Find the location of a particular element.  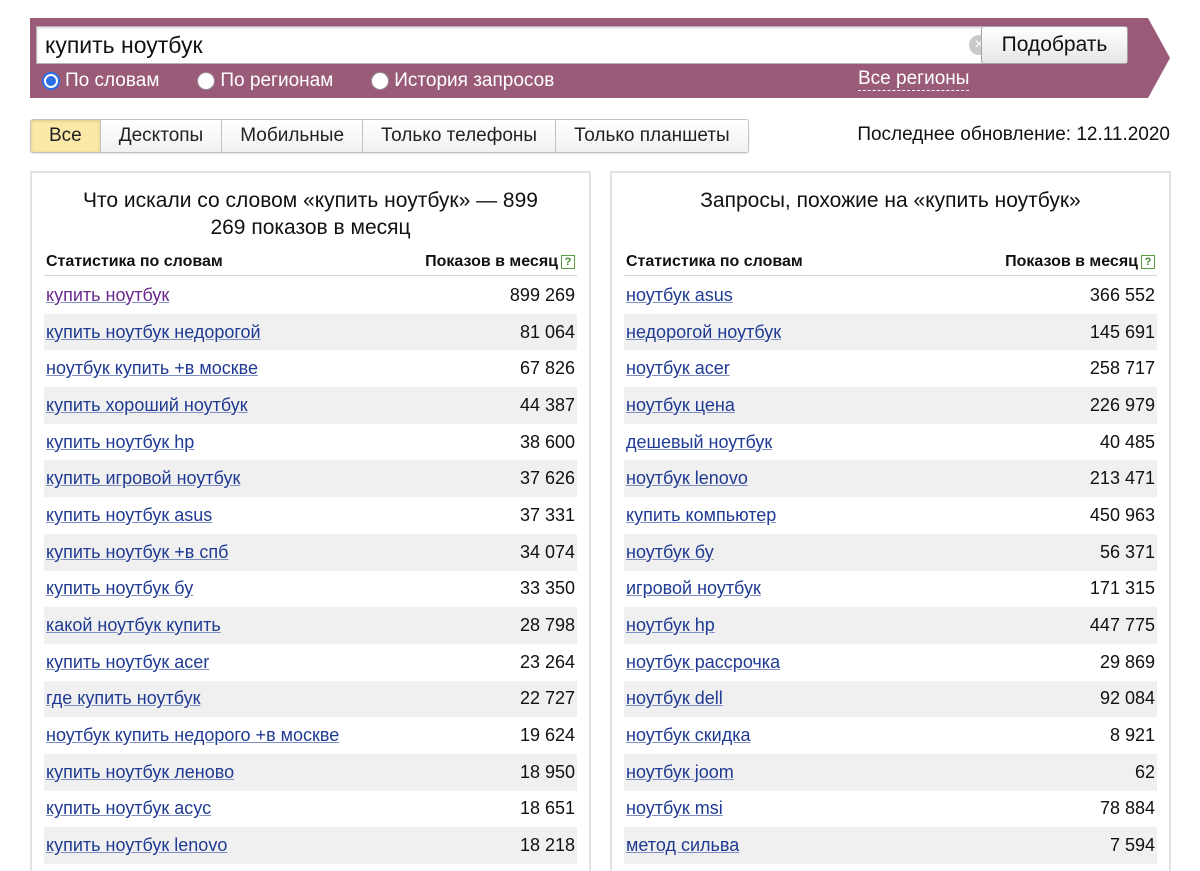

table-row: ноутбук цена 226 979 is located at coordinates (890, 405).